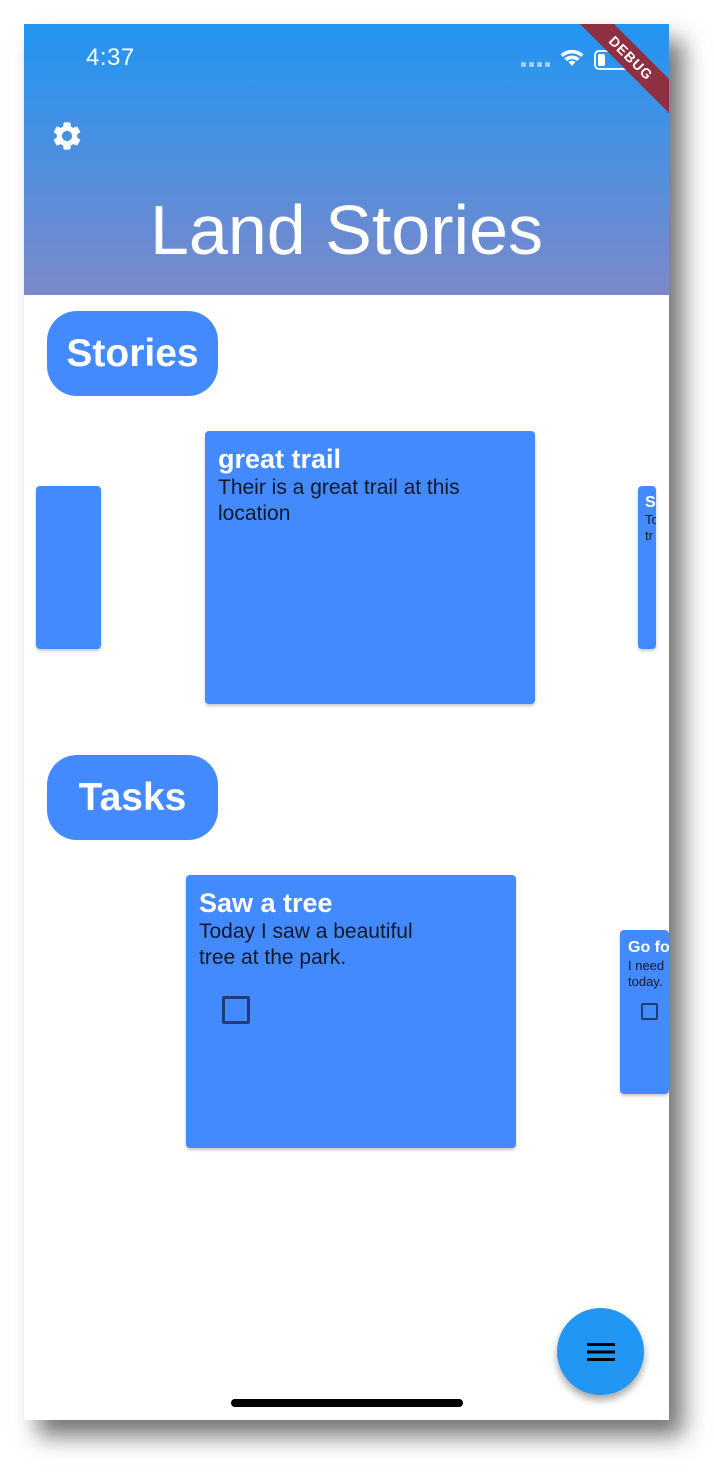 The height and width of the screenshot is (1480, 714). What do you see at coordinates (617, 74) in the screenshot?
I see `debug-banner: DEBUG` at bounding box center [617, 74].